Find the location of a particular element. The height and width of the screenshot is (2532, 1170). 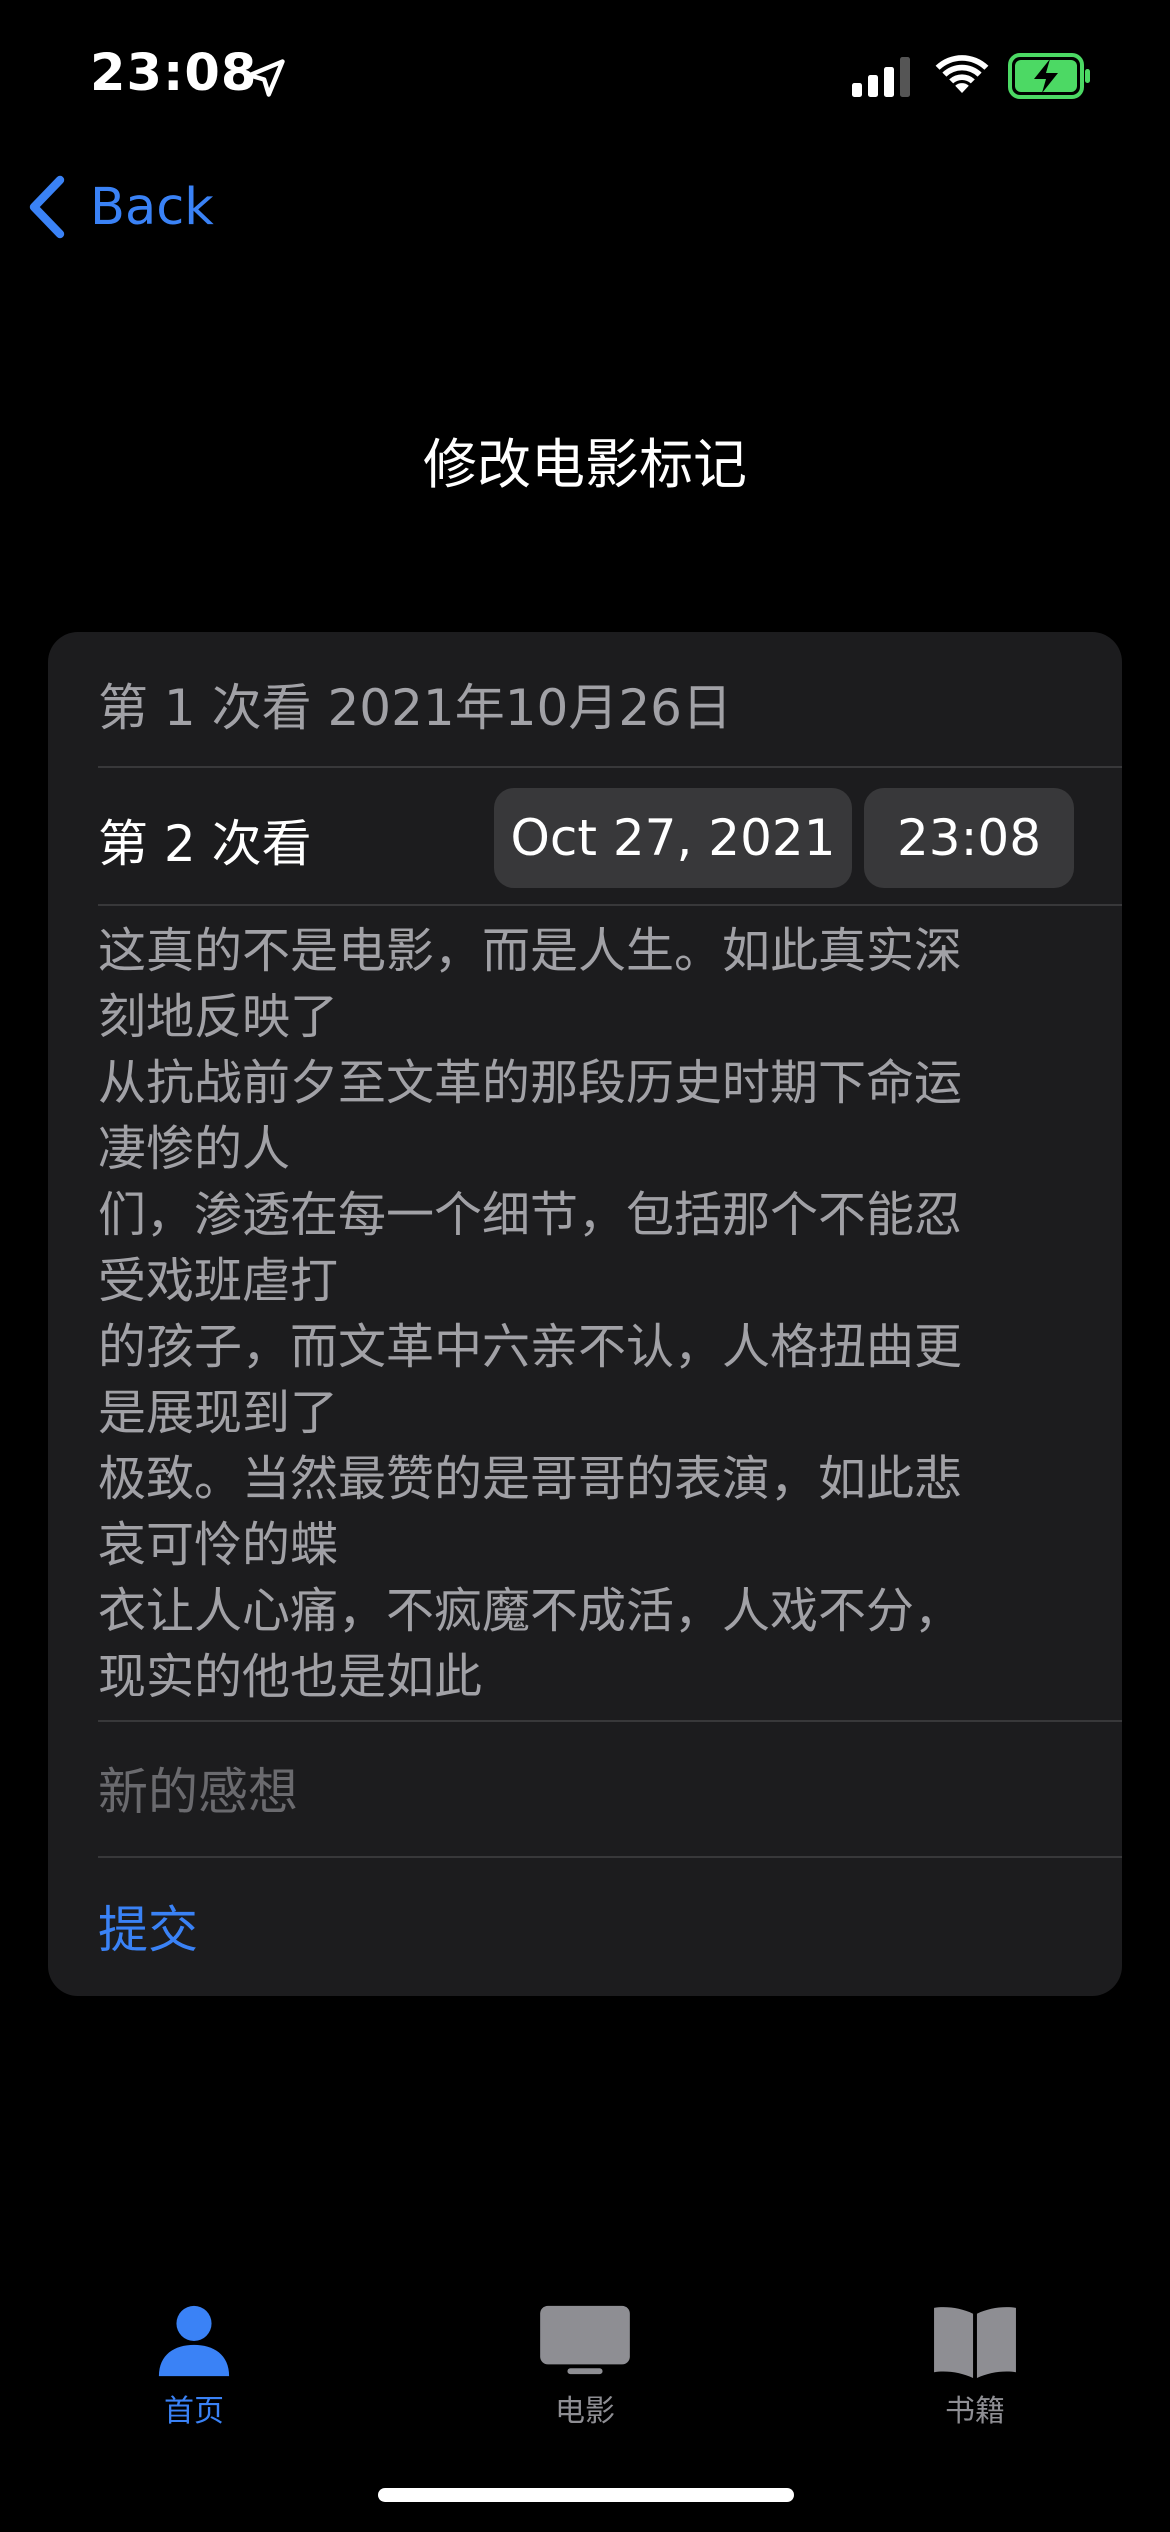

time-value: 23:08 is located at coordinates (969, 838).